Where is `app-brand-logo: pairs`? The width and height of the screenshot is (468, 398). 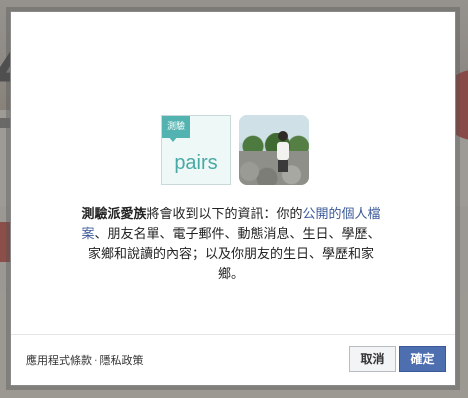
app-brand-logo: pairs is located at coordinates (196, 163).